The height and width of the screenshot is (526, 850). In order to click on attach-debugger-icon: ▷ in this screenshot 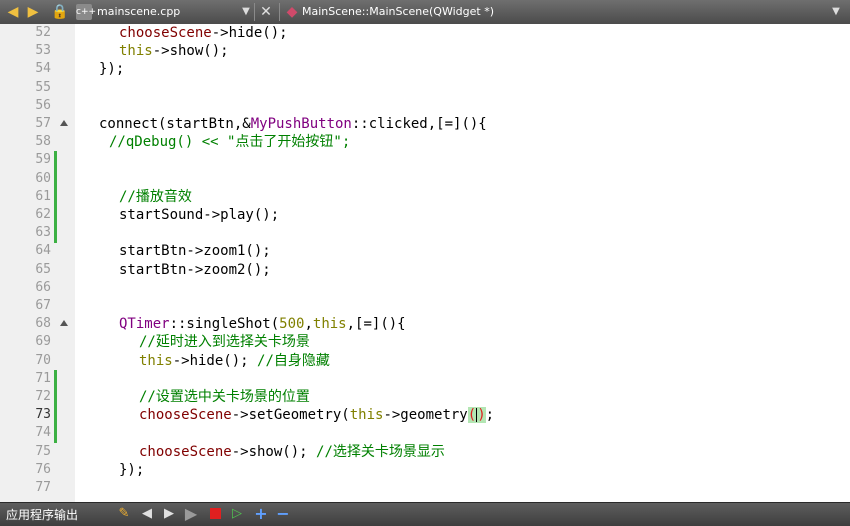, I will do `click(237, 514)`.